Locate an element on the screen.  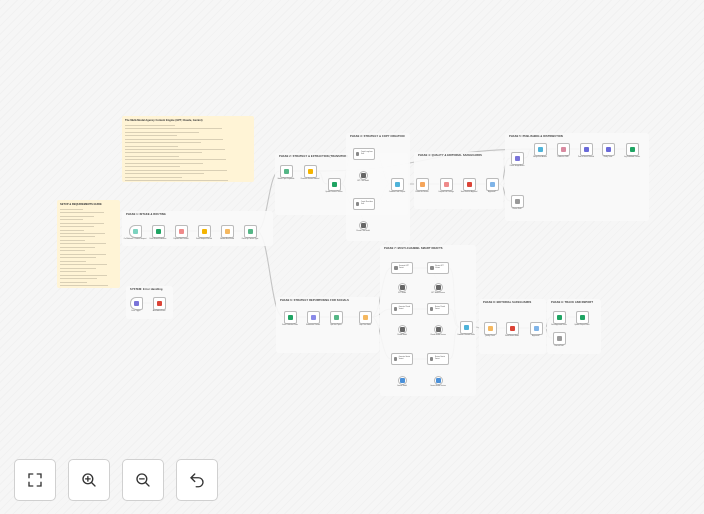
node-s1 is located at coordinates (402, 287).